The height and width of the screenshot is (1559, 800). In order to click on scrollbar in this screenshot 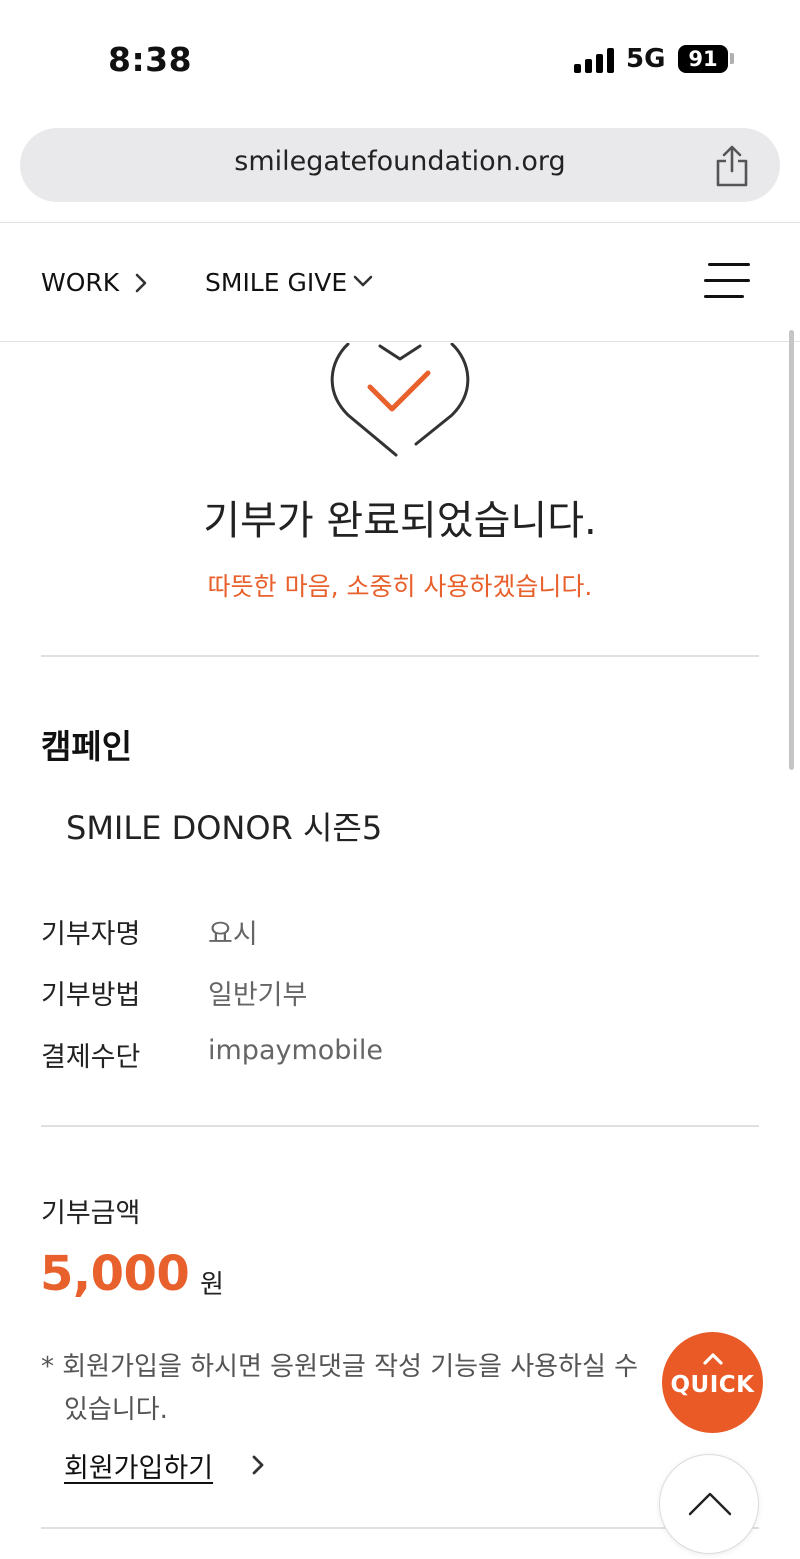, I will do `click(791, 550)`.